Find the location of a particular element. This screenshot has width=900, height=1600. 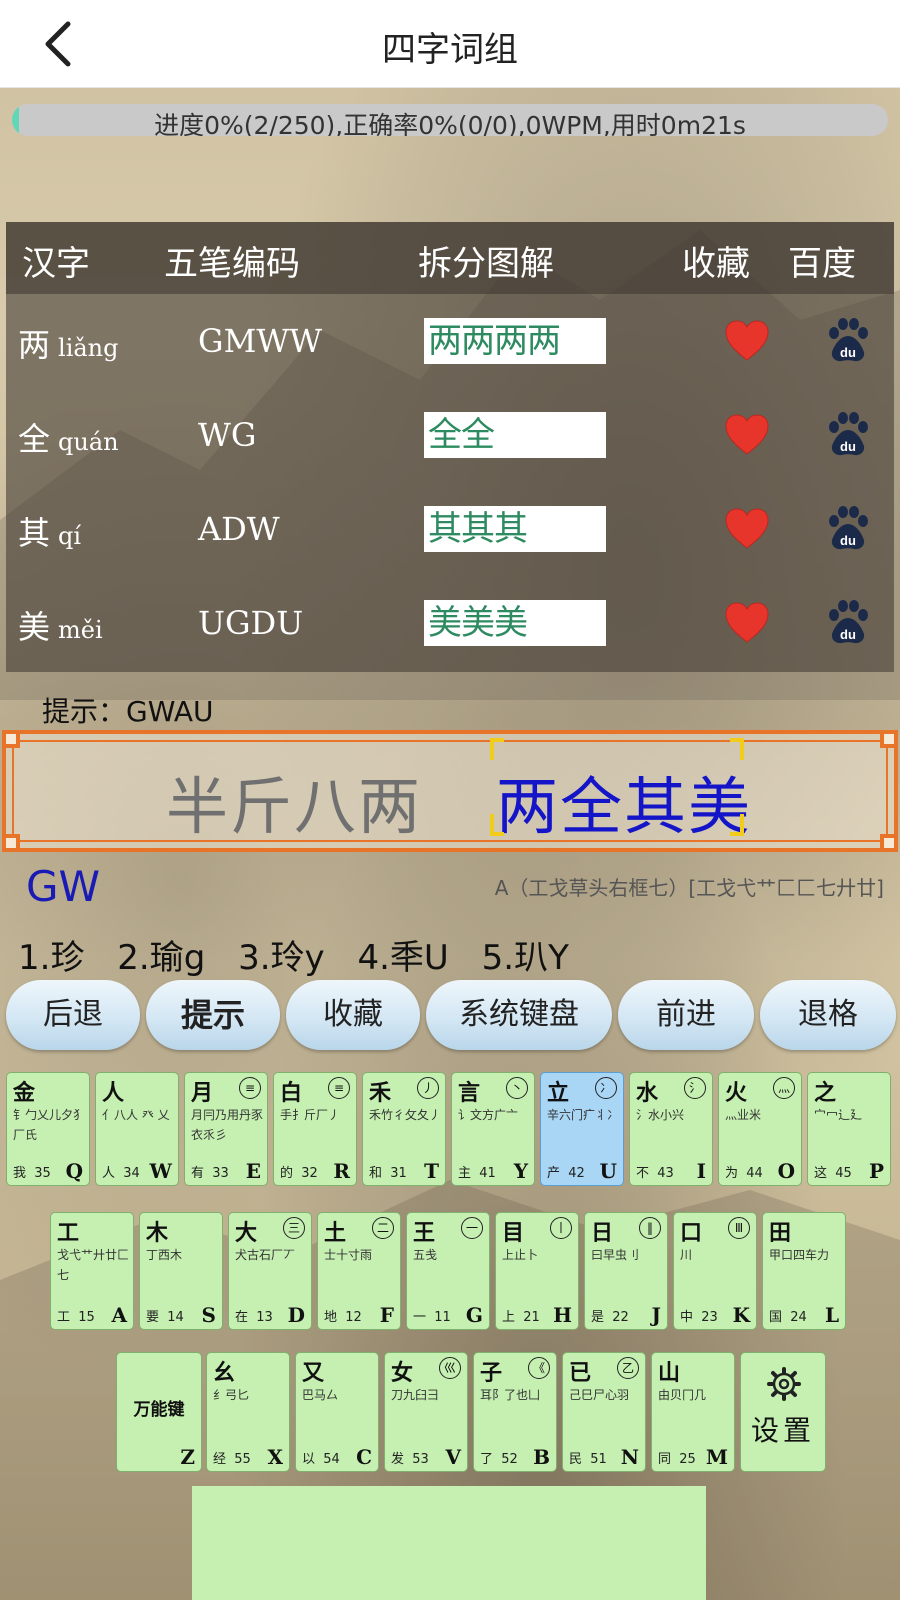

key-footer: 和 31 is located at coordinates (388, 1171).